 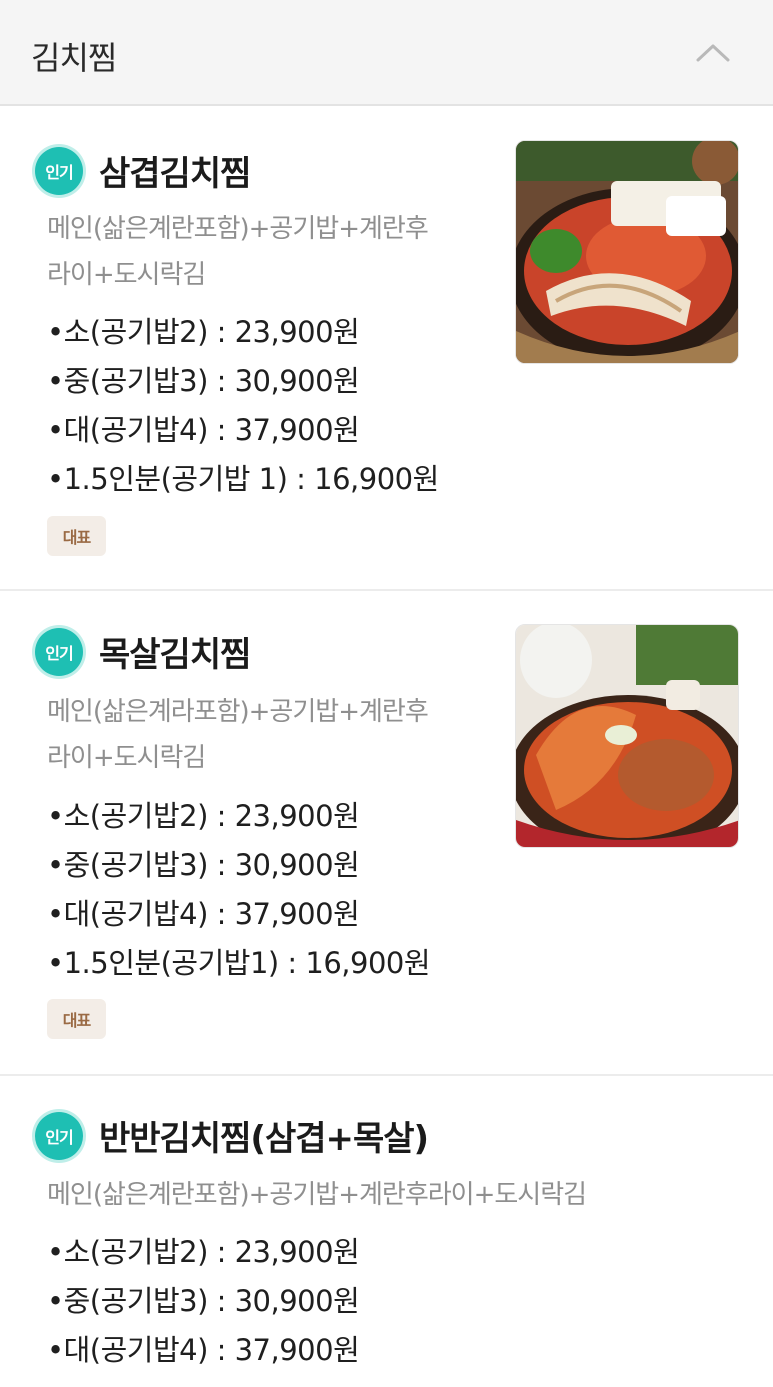 I want to click on menu-item-description: 메인(삶은계라포함)+공기밥+계란후 라이+도시락김, so click(x=238, y=735).